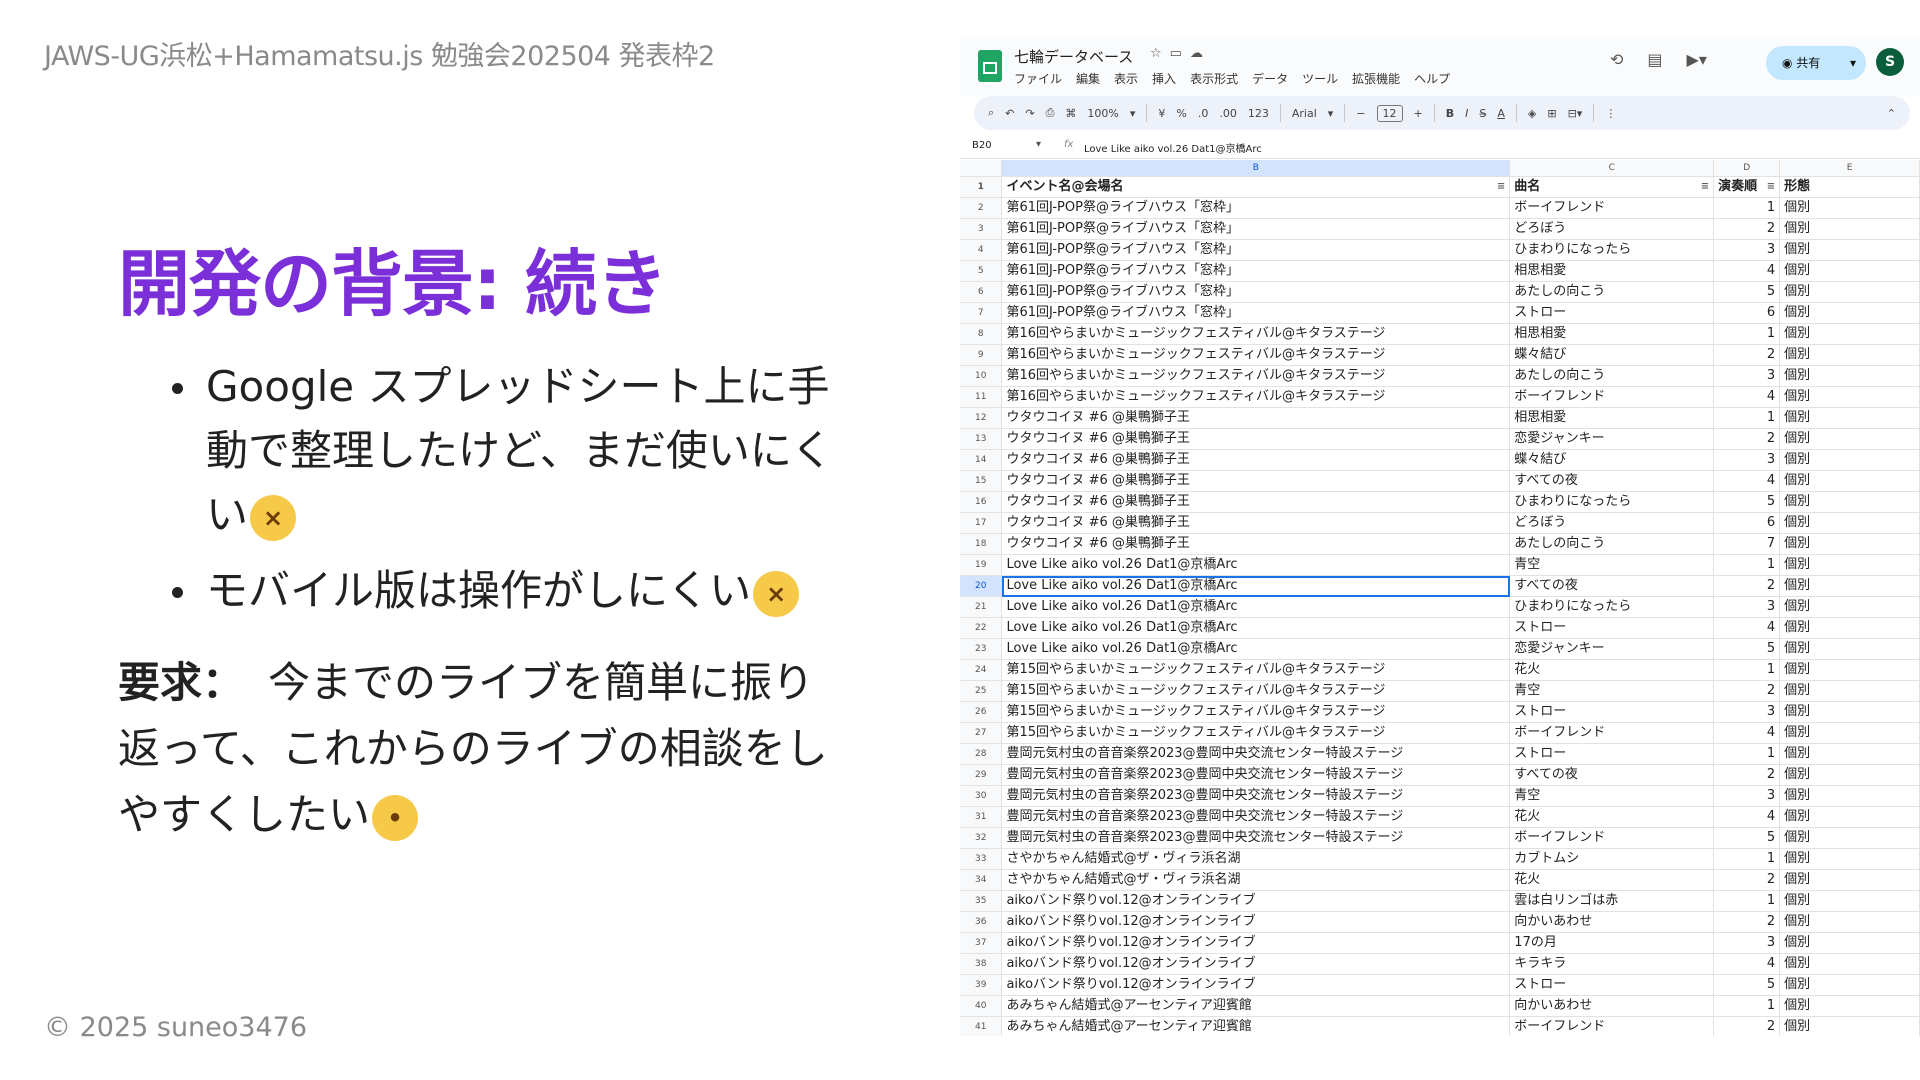 The height and width of the screenshot is (1080, 1920). What do you see at coordinates (1320, 78) in the screenshot?
I see `menu-tools: ツール` at bounding box center [1320, 78].